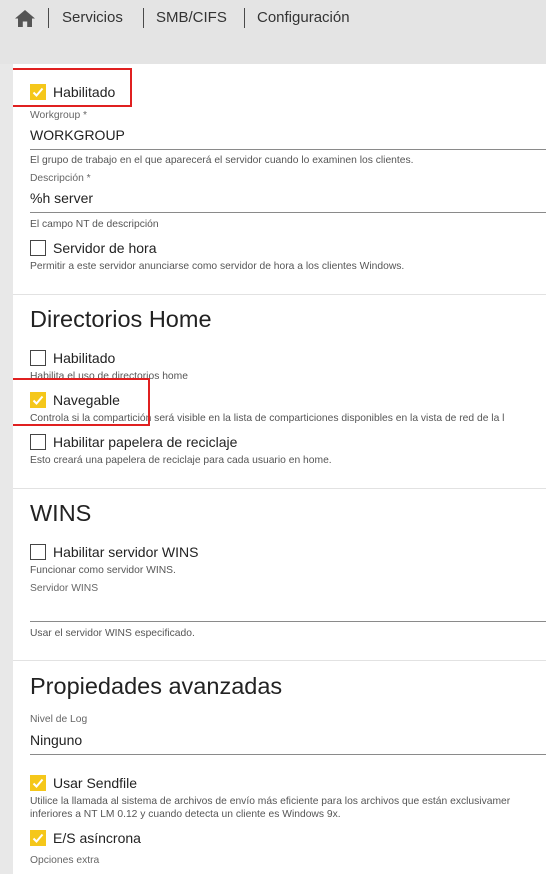 The height and width of the screenshot is (874, 546). Describe the element at coordinates (191, 17) in the screenshot. I see `breadcrumb-smb-cifs: SMB/CIFS` at that location.